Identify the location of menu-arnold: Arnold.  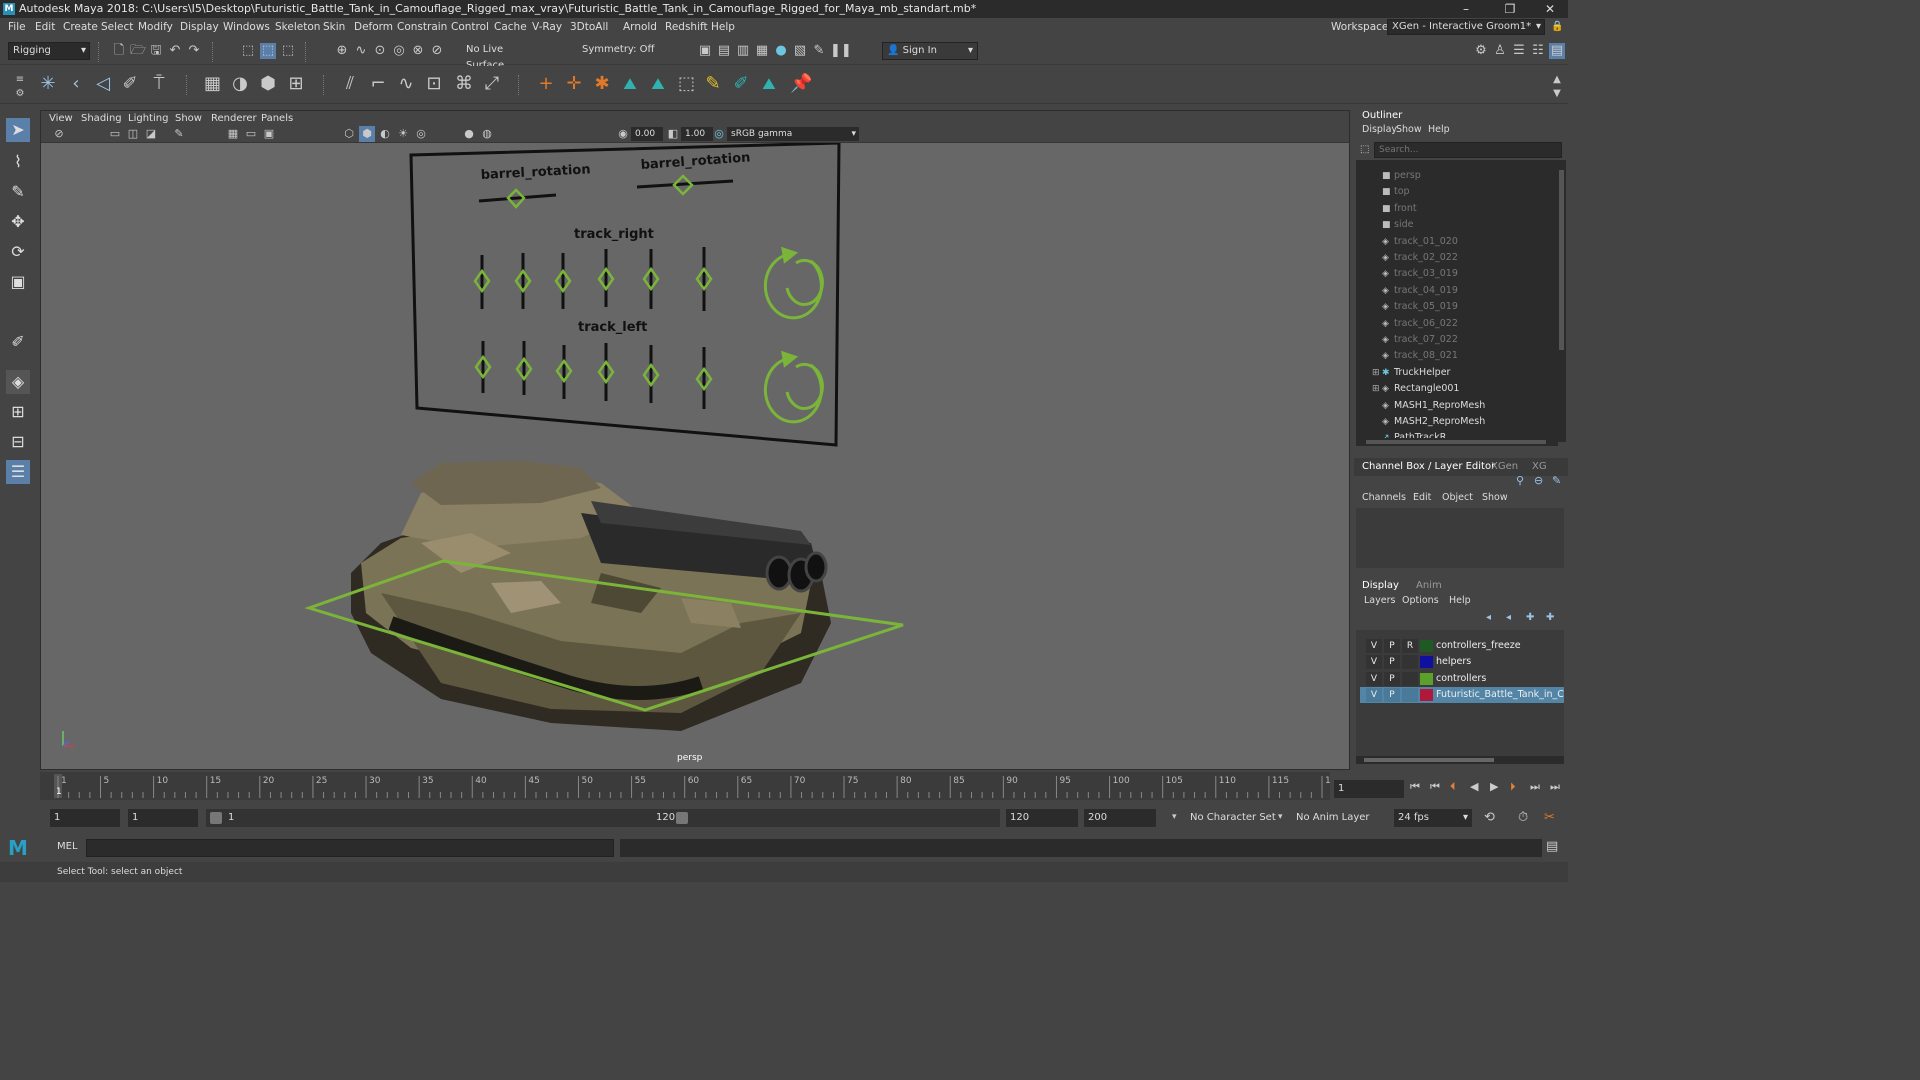
(640, 27).